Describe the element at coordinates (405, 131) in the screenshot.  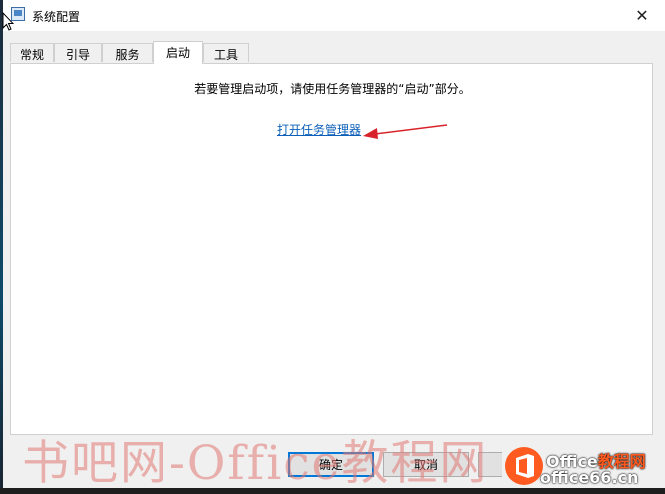
I see `red-arrow-annotation` at that location.